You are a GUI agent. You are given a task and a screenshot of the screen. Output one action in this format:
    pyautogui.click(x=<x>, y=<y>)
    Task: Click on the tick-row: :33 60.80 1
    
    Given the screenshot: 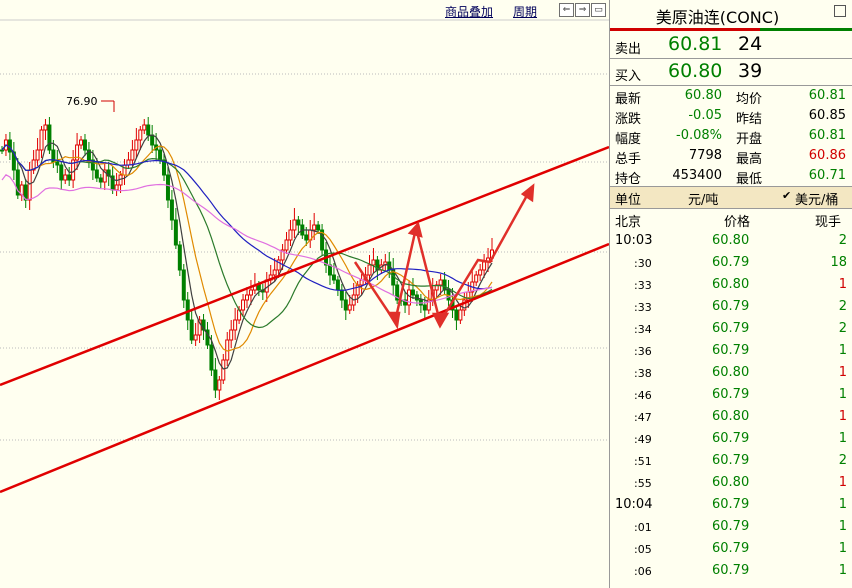 What is the action you would take?
    pyautogui.click(x=731, y=285)
    